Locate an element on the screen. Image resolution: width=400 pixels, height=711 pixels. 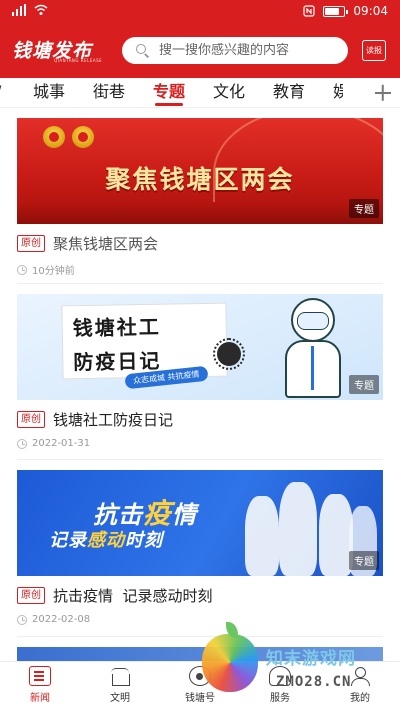
banner-text: 情 is located at coordinates (185, 515).